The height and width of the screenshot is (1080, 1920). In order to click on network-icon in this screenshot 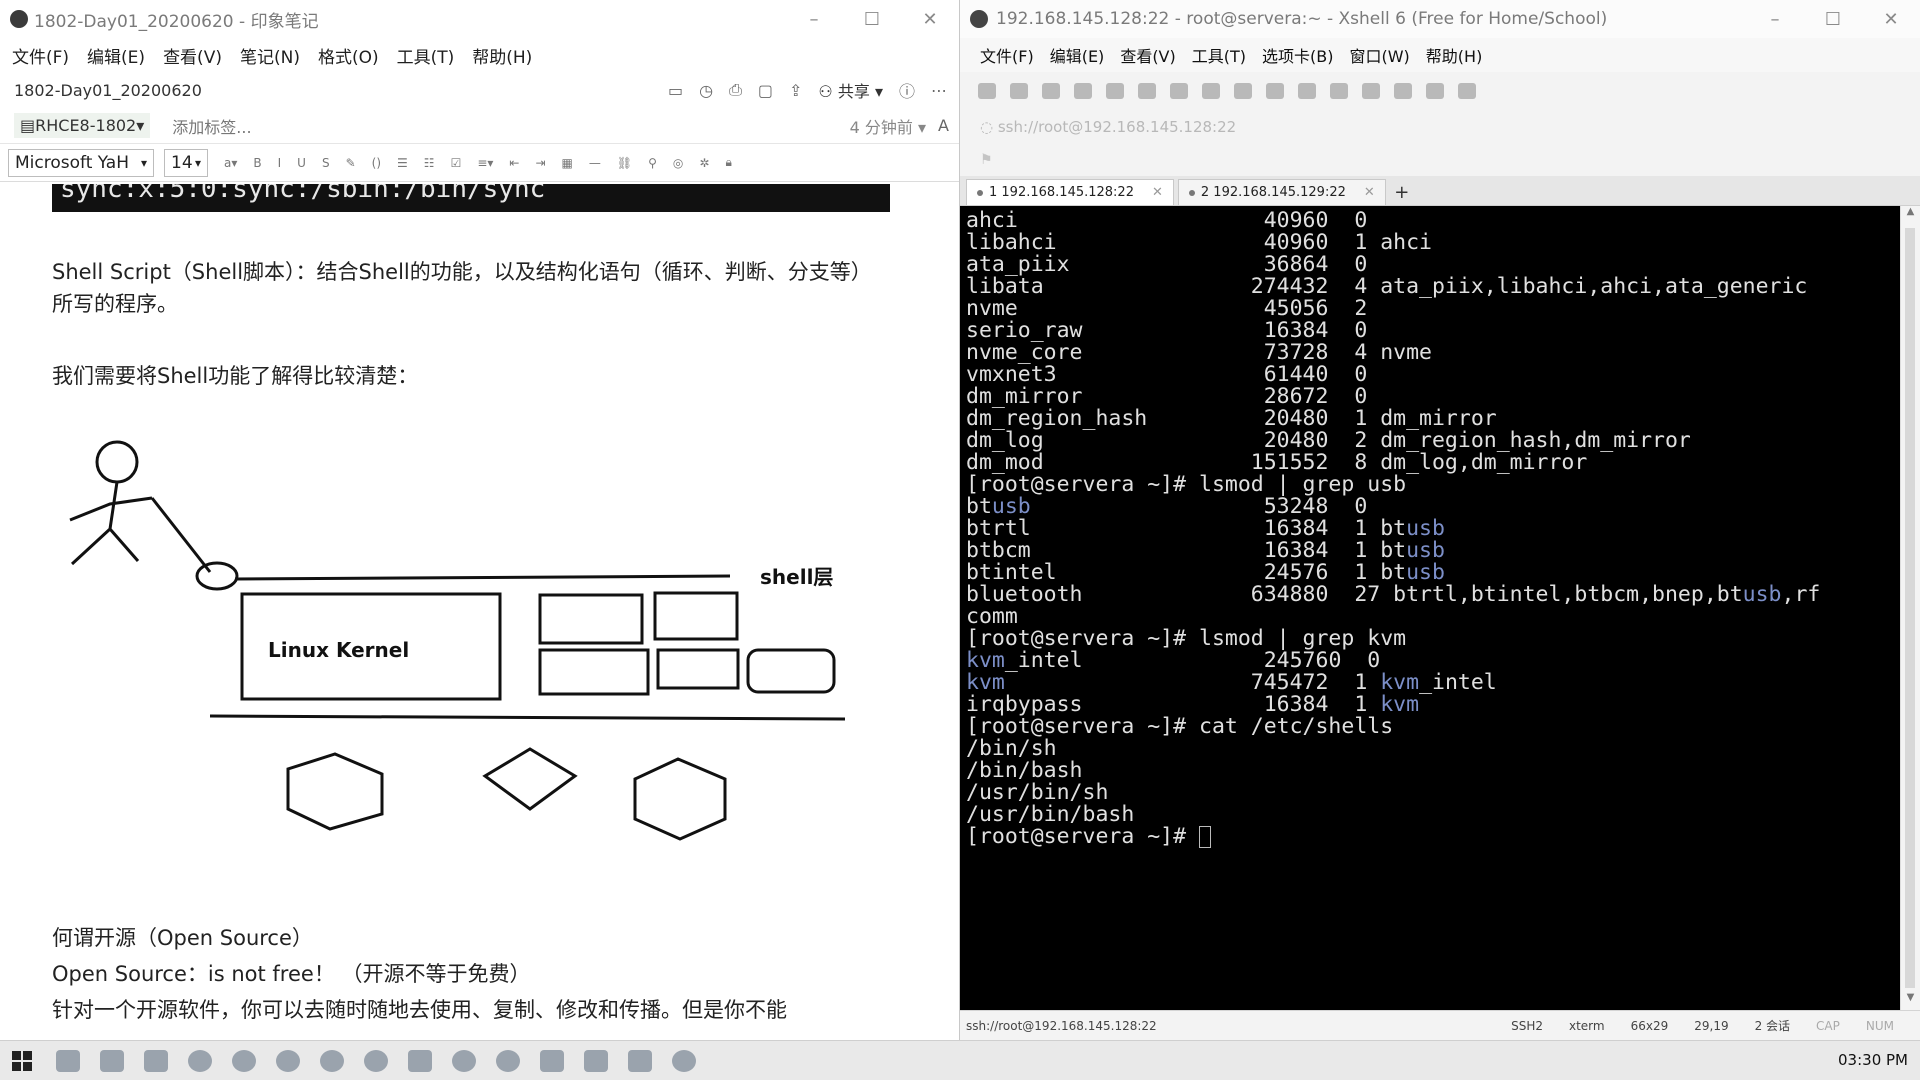, I will do `click(376, 1060)`.